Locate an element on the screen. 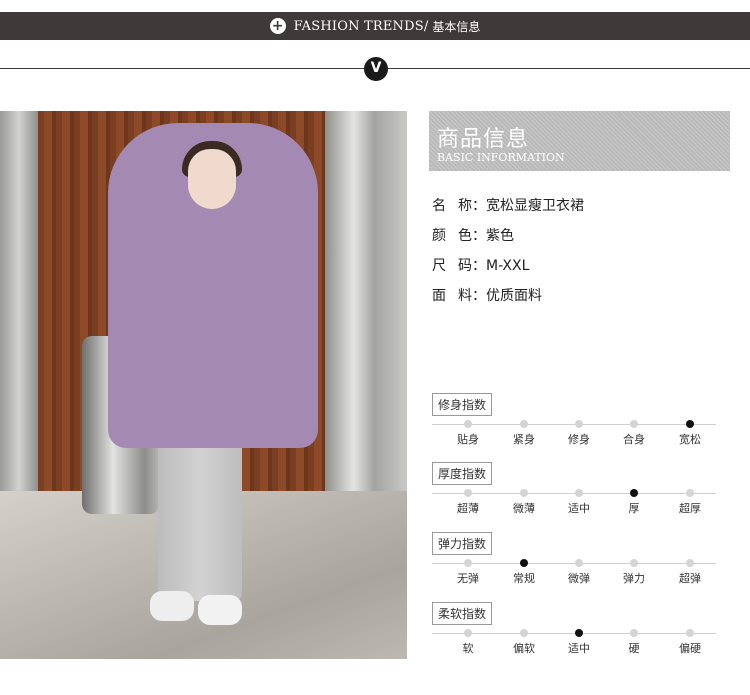 The width and height of the screenshot is (750, 695). spec-key: 颜 色 is located at coordinates (452, 236).